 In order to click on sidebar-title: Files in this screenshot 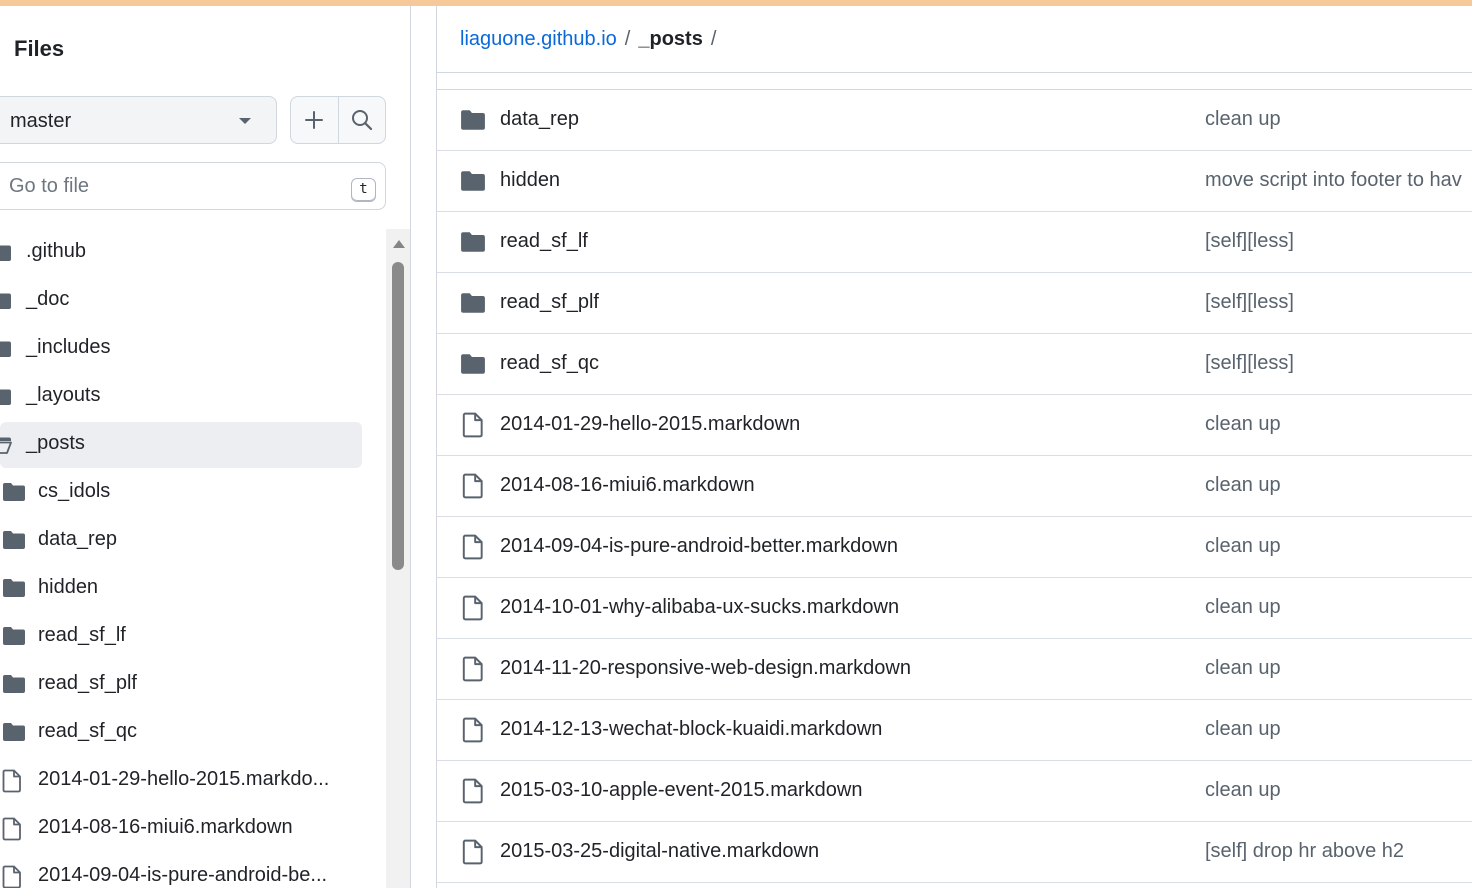, I will do `click(39, 48)`.